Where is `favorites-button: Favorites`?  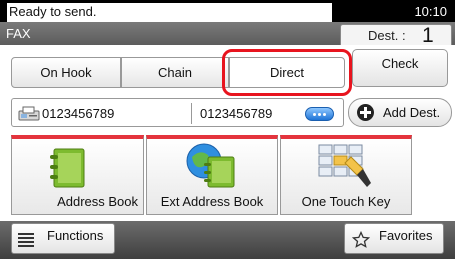
favorites-button: Favorites is located at coordinates (394, 238).